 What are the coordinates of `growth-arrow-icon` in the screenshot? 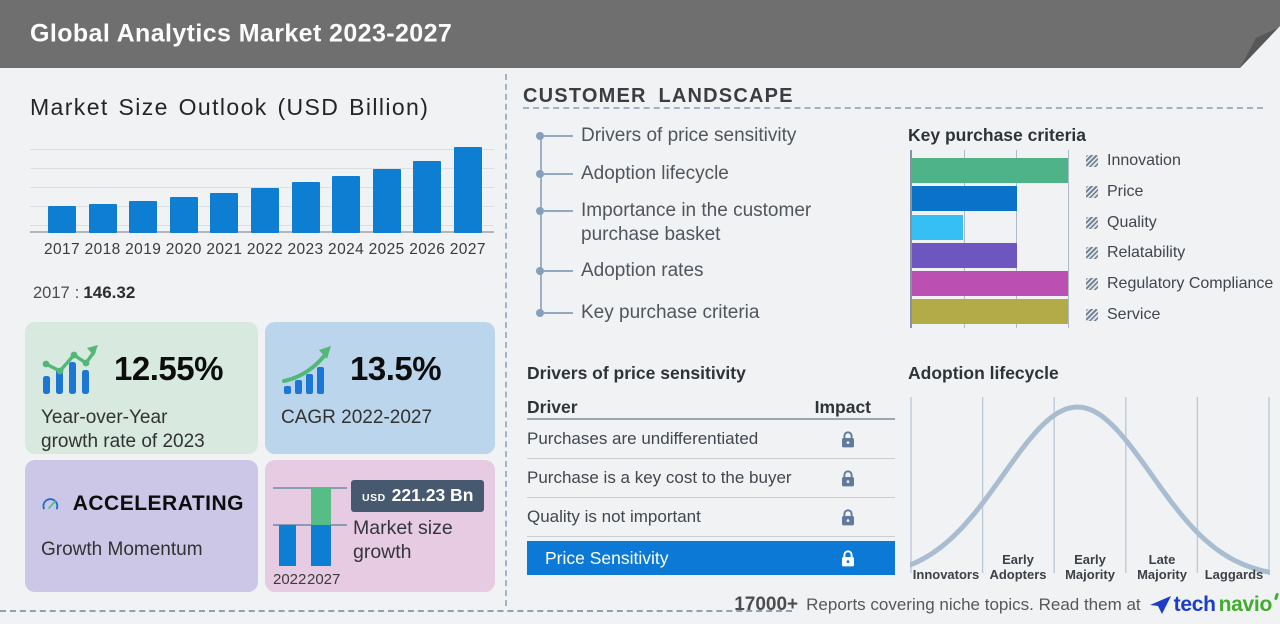 It's located at (306, 370).